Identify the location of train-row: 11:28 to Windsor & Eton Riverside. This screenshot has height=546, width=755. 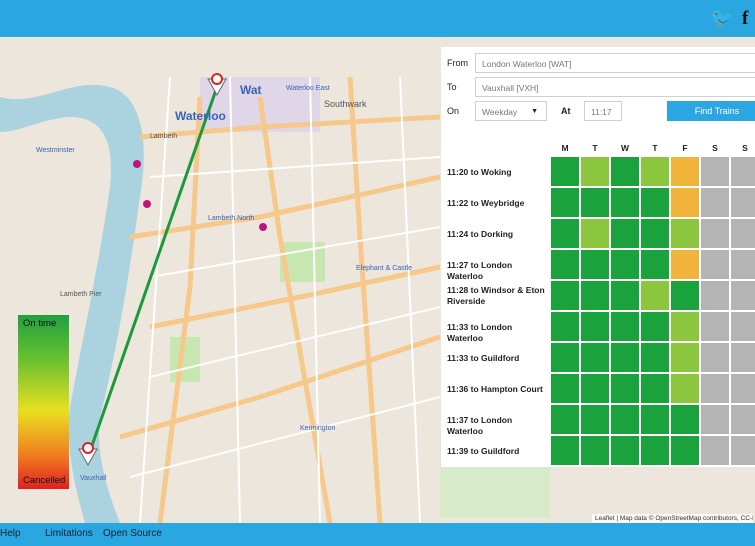
(598, 296).